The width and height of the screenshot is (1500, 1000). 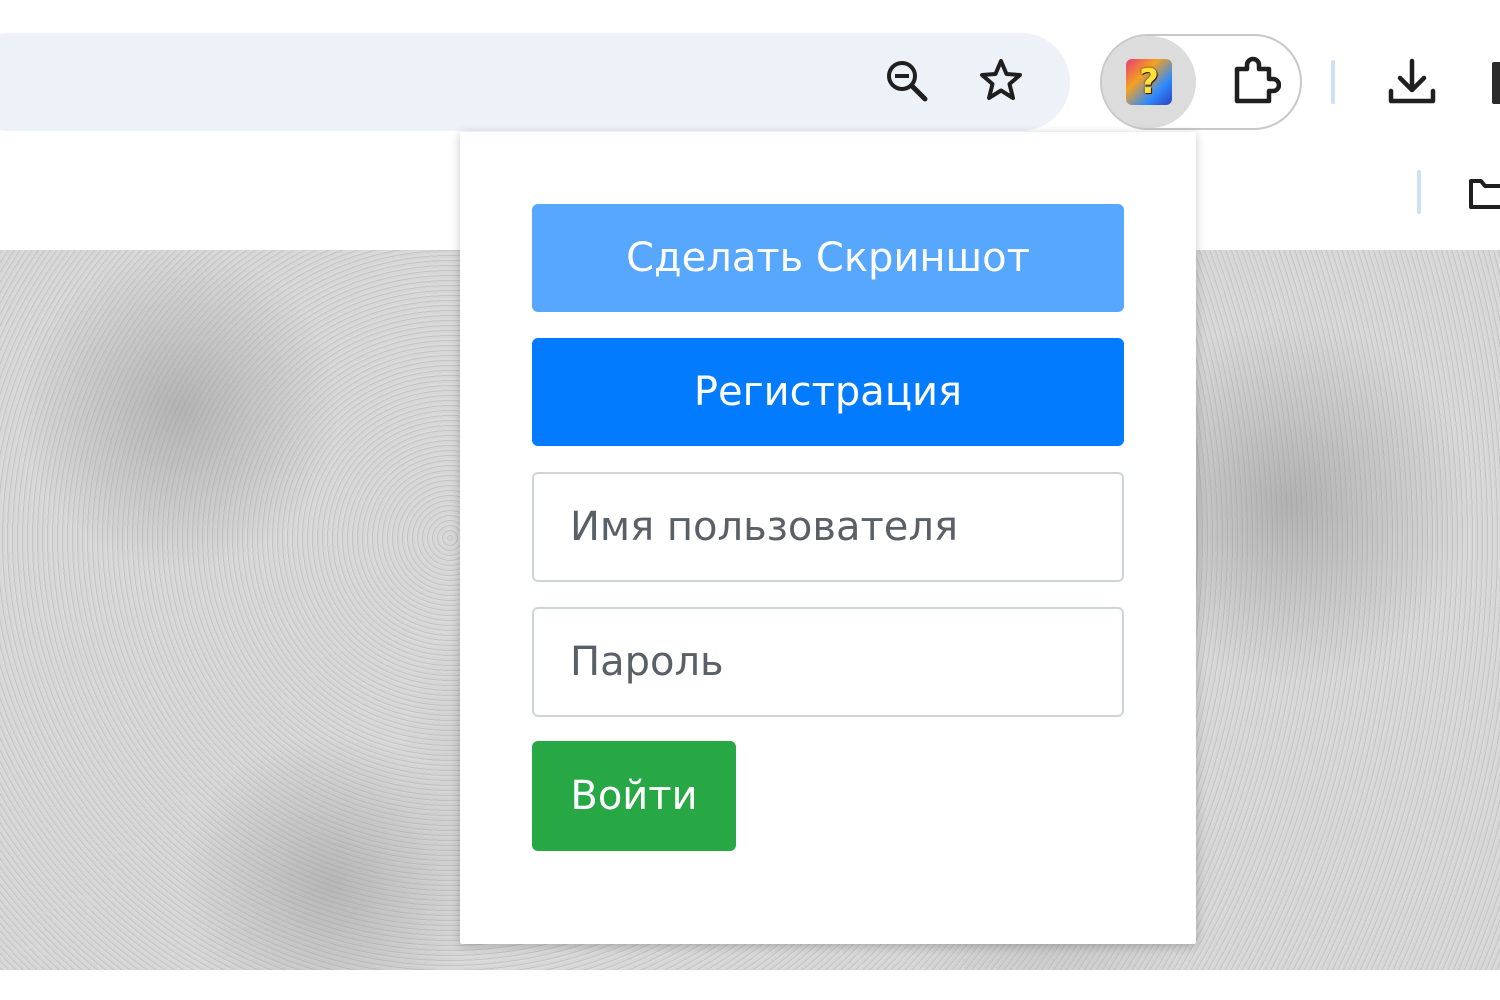 I want to click on bookmark-star-icon, so click(x=1001, y=80).